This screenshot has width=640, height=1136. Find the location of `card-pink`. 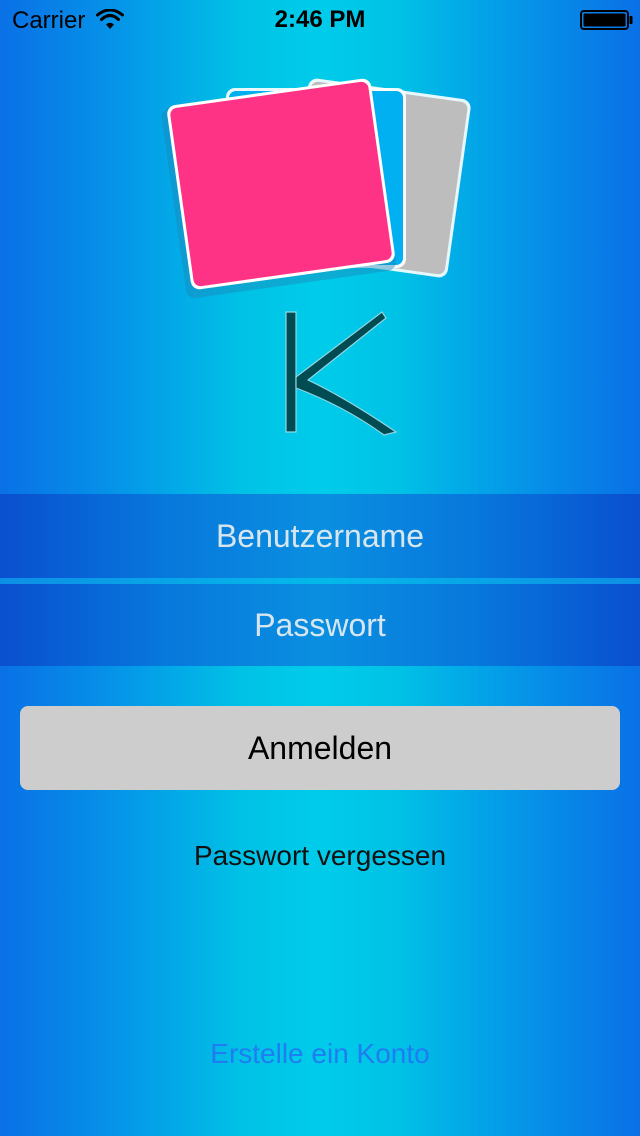

card-pink is located at coordinates (278, 188).